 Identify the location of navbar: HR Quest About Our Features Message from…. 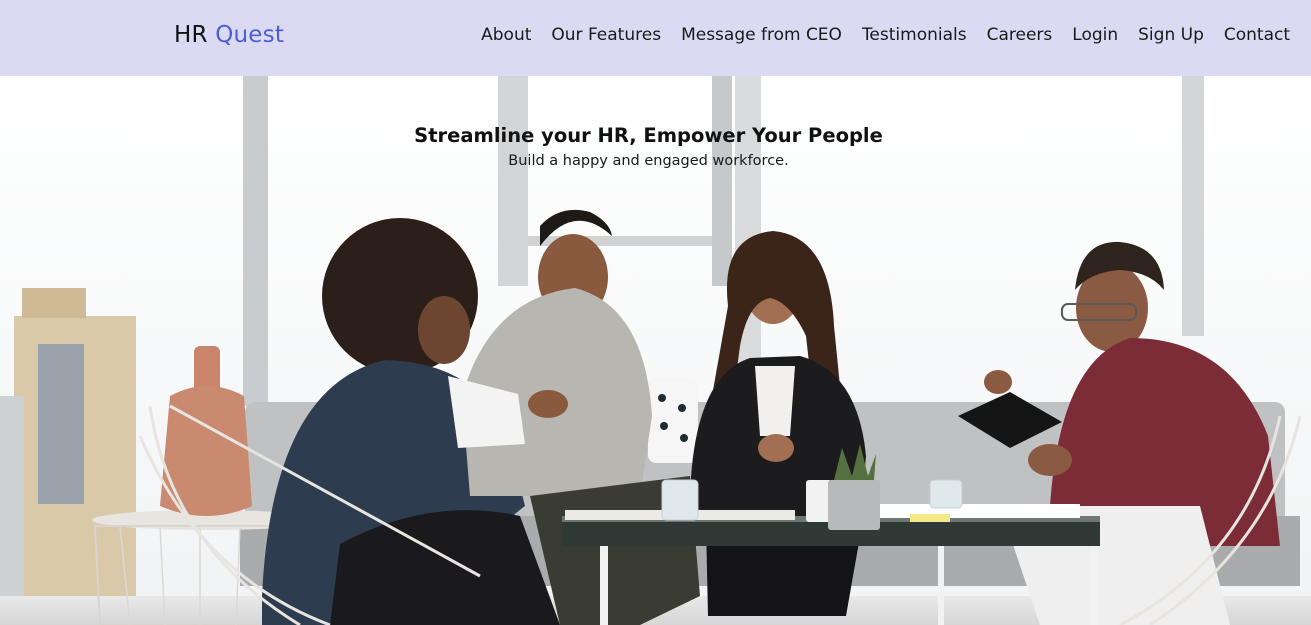
(655, 38).